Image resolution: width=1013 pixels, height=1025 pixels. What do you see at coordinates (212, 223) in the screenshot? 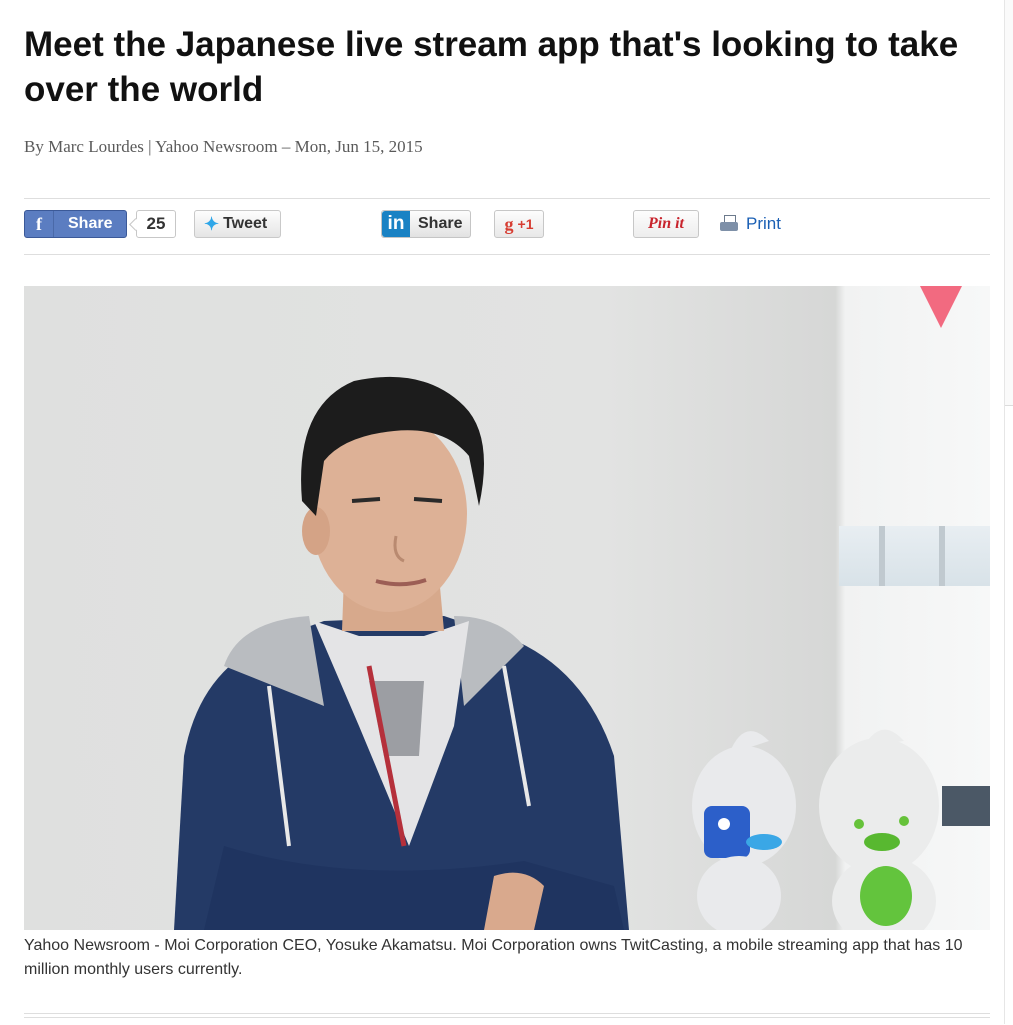
I see `twitter-bird-icon: ✦` at bounding box center [212, 223].